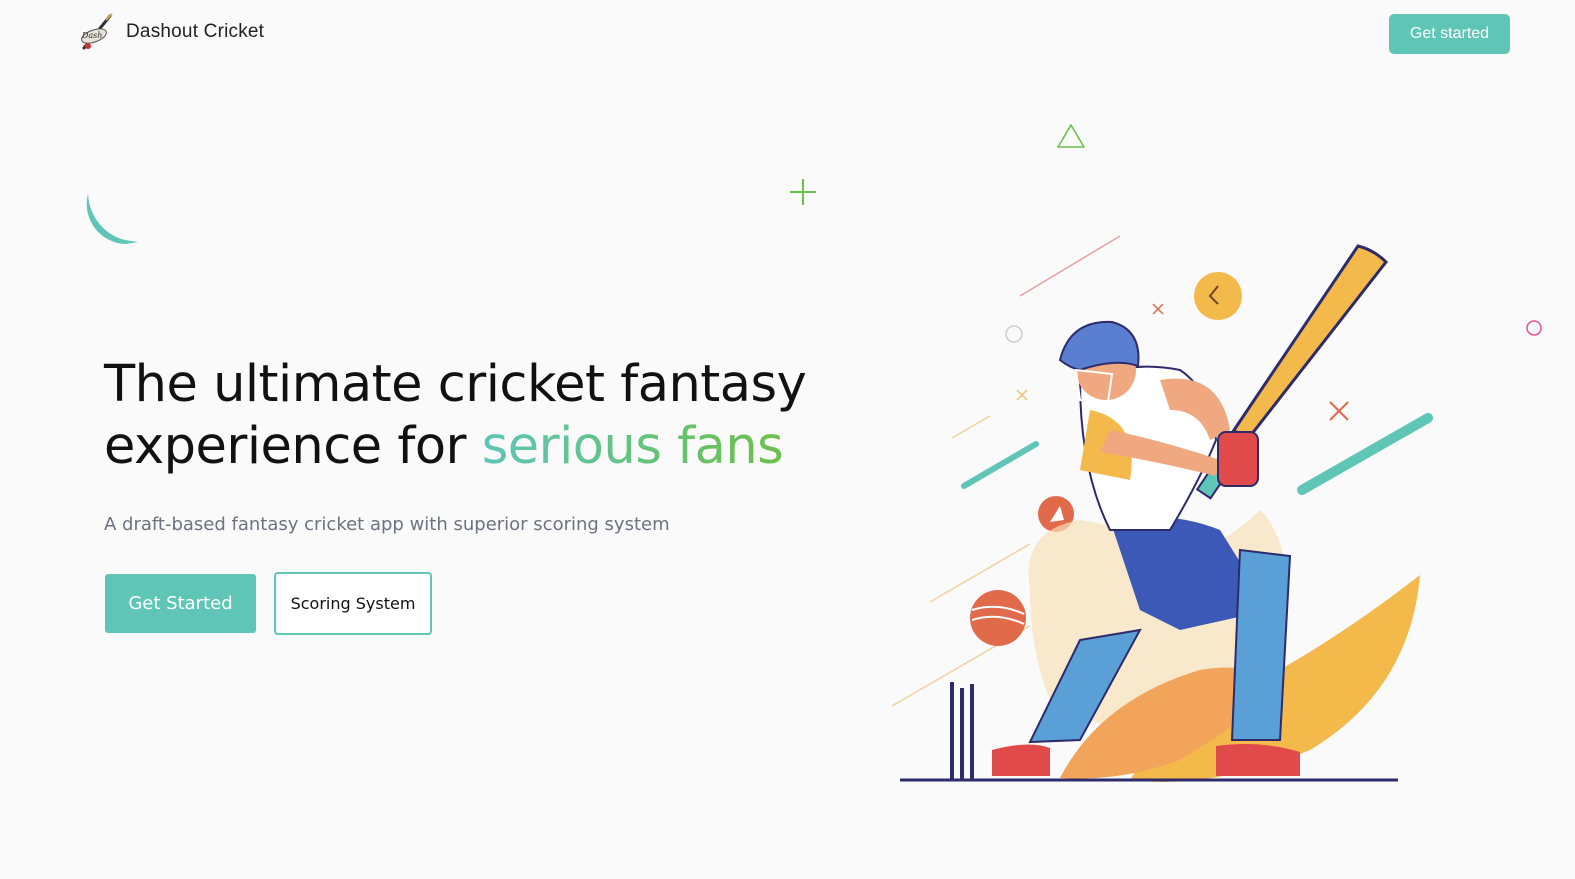  What do you see at coordinates (1071, 136) in the screenshot?
I see `triangle-decoration-icon` at bounding box center [1071, 136].